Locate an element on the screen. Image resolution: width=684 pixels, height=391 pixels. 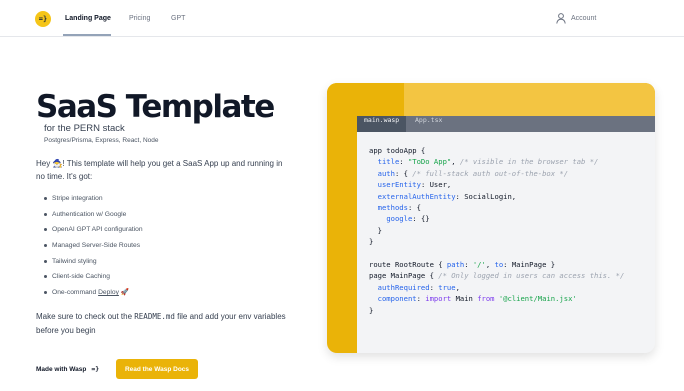
user-icon is located at coordinates (561, 18).